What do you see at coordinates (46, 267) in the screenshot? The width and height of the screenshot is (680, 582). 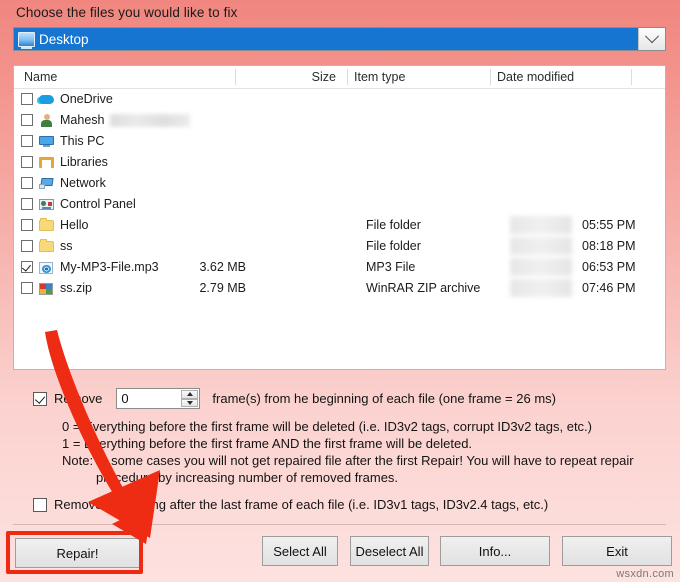 I see `mp3-file-icon` at bounding box center [46, 267].